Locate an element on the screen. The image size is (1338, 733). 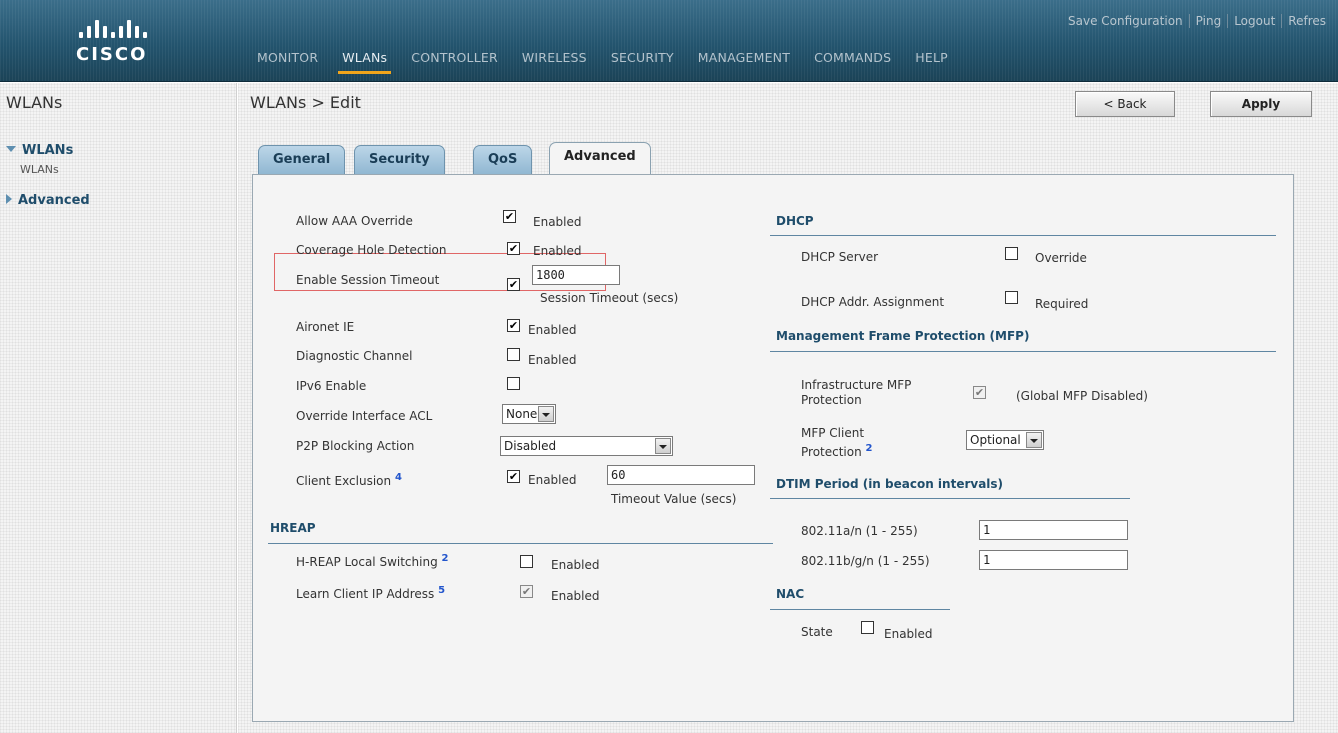
hreap-local-switching-text: Enabled is located at coordinates (575, 565).